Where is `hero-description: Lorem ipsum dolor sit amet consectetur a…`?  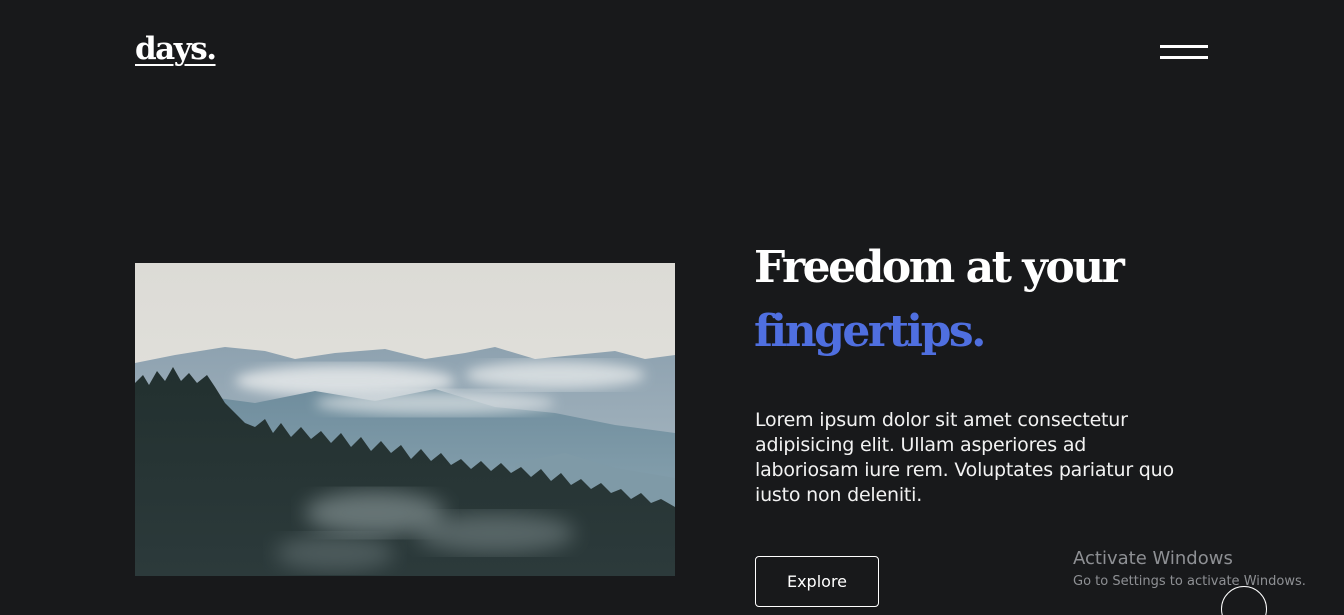
hero-description: Lorem ipsum dolor sit amet consectetur a… is located at coordinates (964, 457).